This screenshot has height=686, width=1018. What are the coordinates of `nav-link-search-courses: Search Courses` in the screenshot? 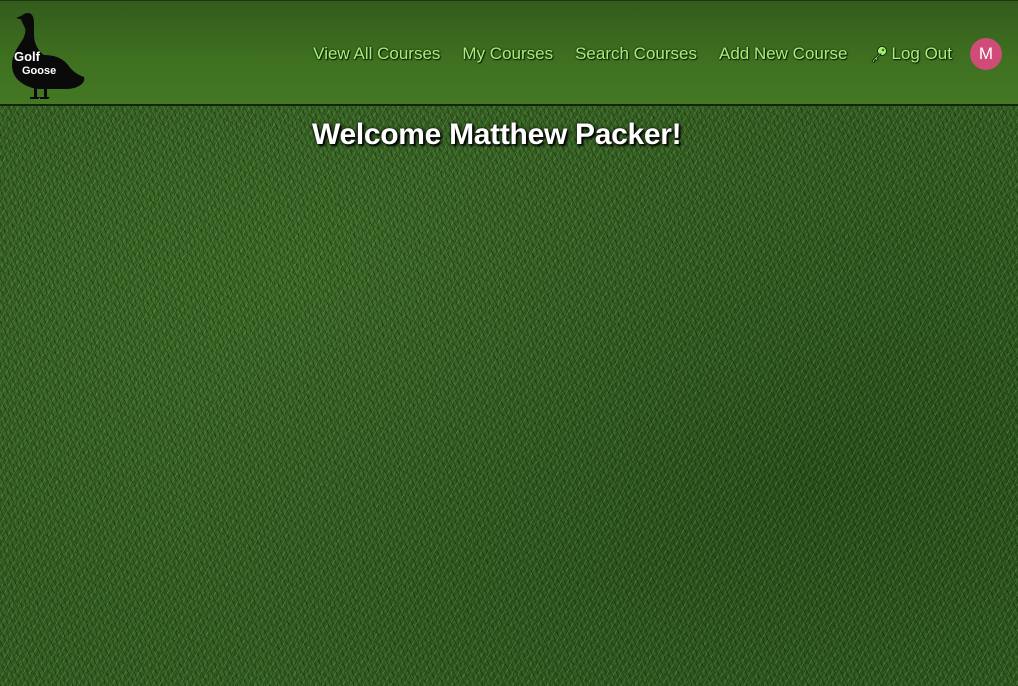 It's located at (636, 54).